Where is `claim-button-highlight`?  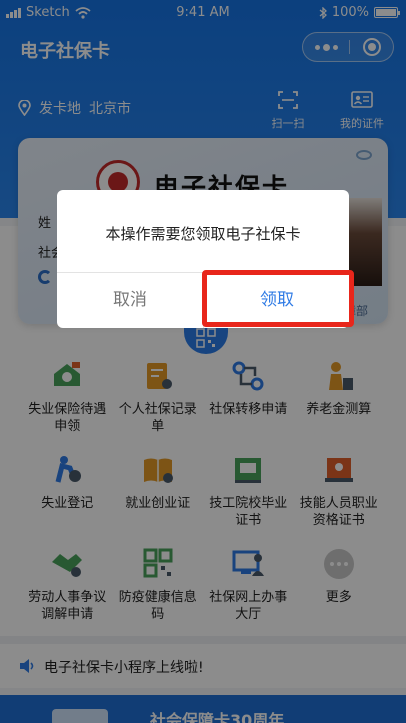 claim-button-highlight is located at coordinates (278, 298).